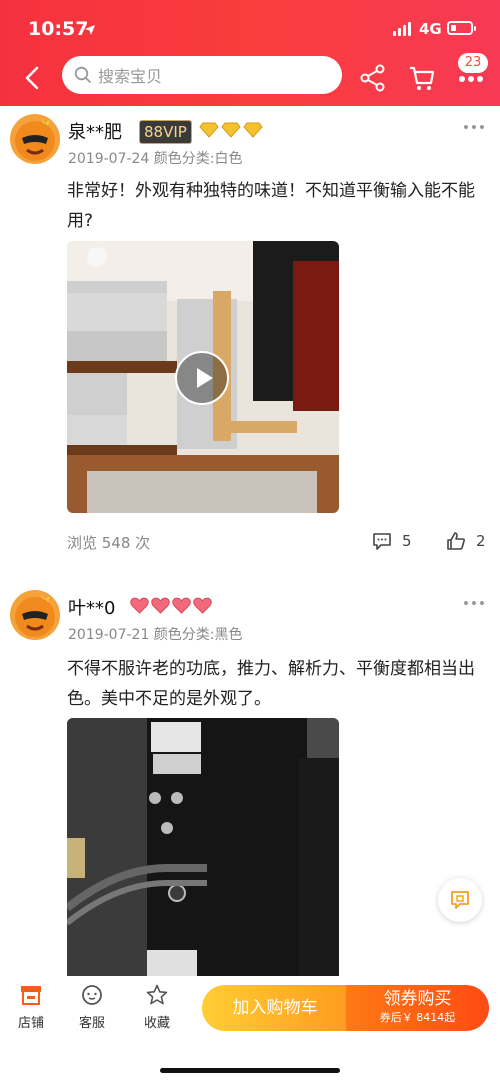 The image size is (500, 1082). I want to click on comment-button: 5, so click(392, 541).